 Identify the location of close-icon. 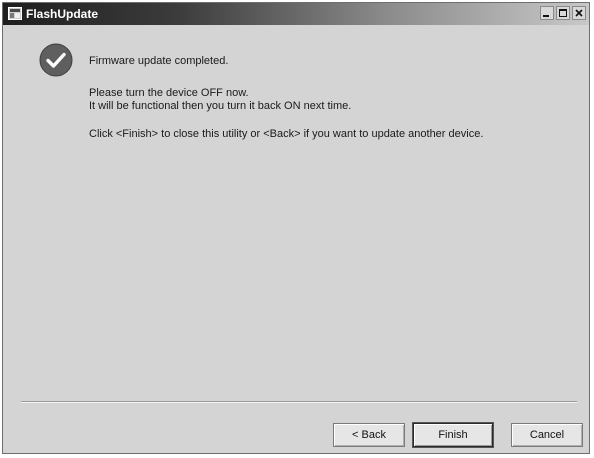
(579, 13).